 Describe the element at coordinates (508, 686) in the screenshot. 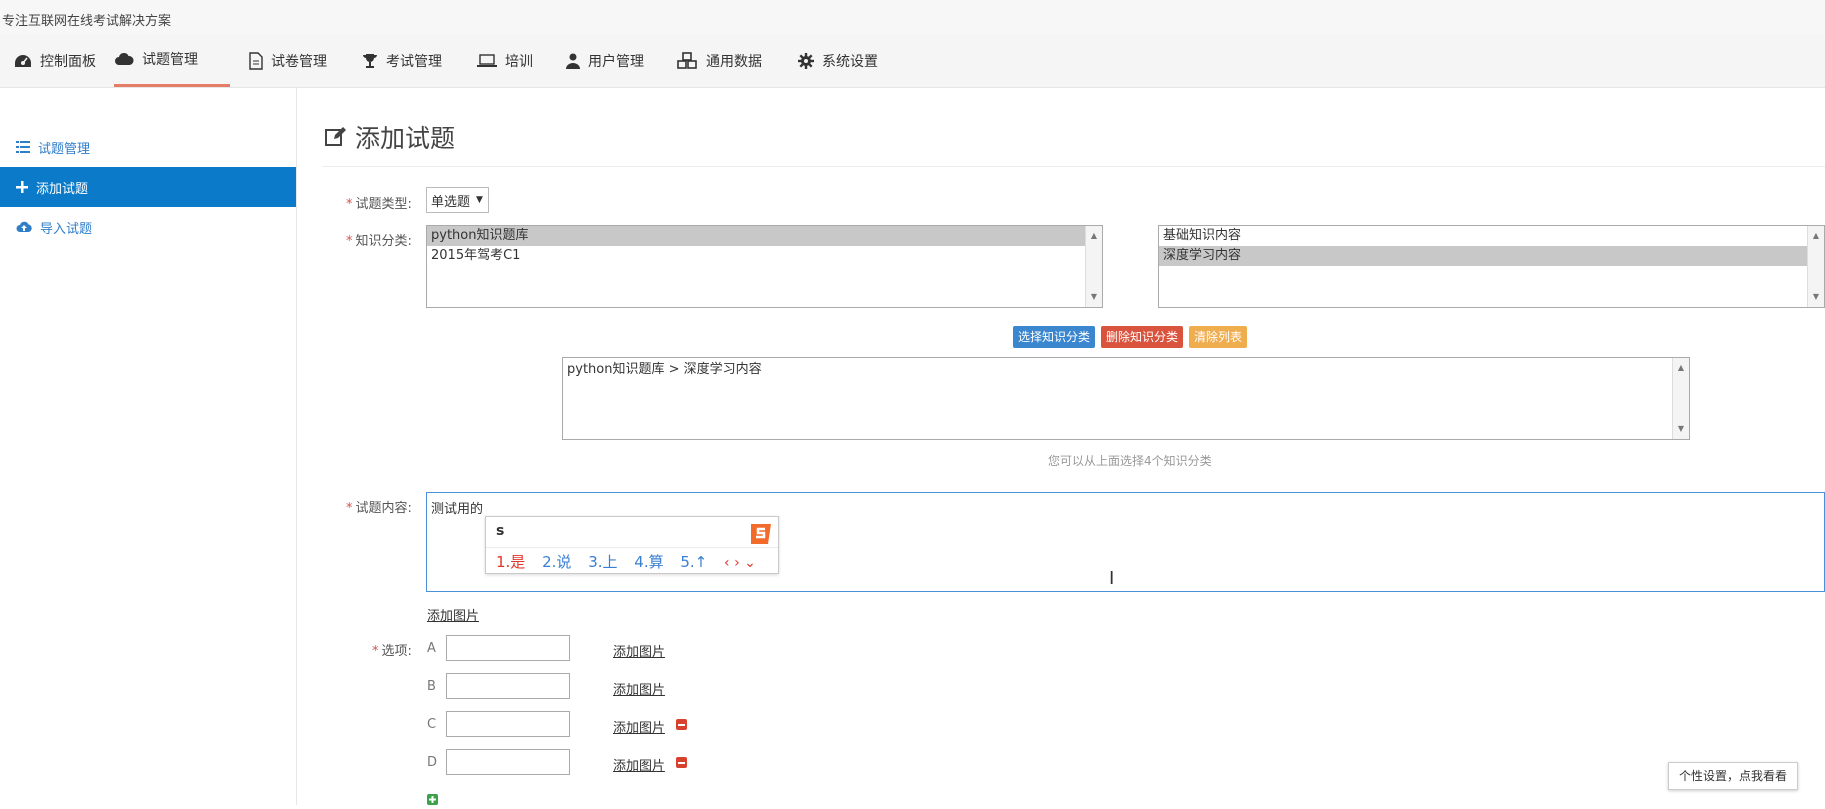

I see `option-b-input` at that location.